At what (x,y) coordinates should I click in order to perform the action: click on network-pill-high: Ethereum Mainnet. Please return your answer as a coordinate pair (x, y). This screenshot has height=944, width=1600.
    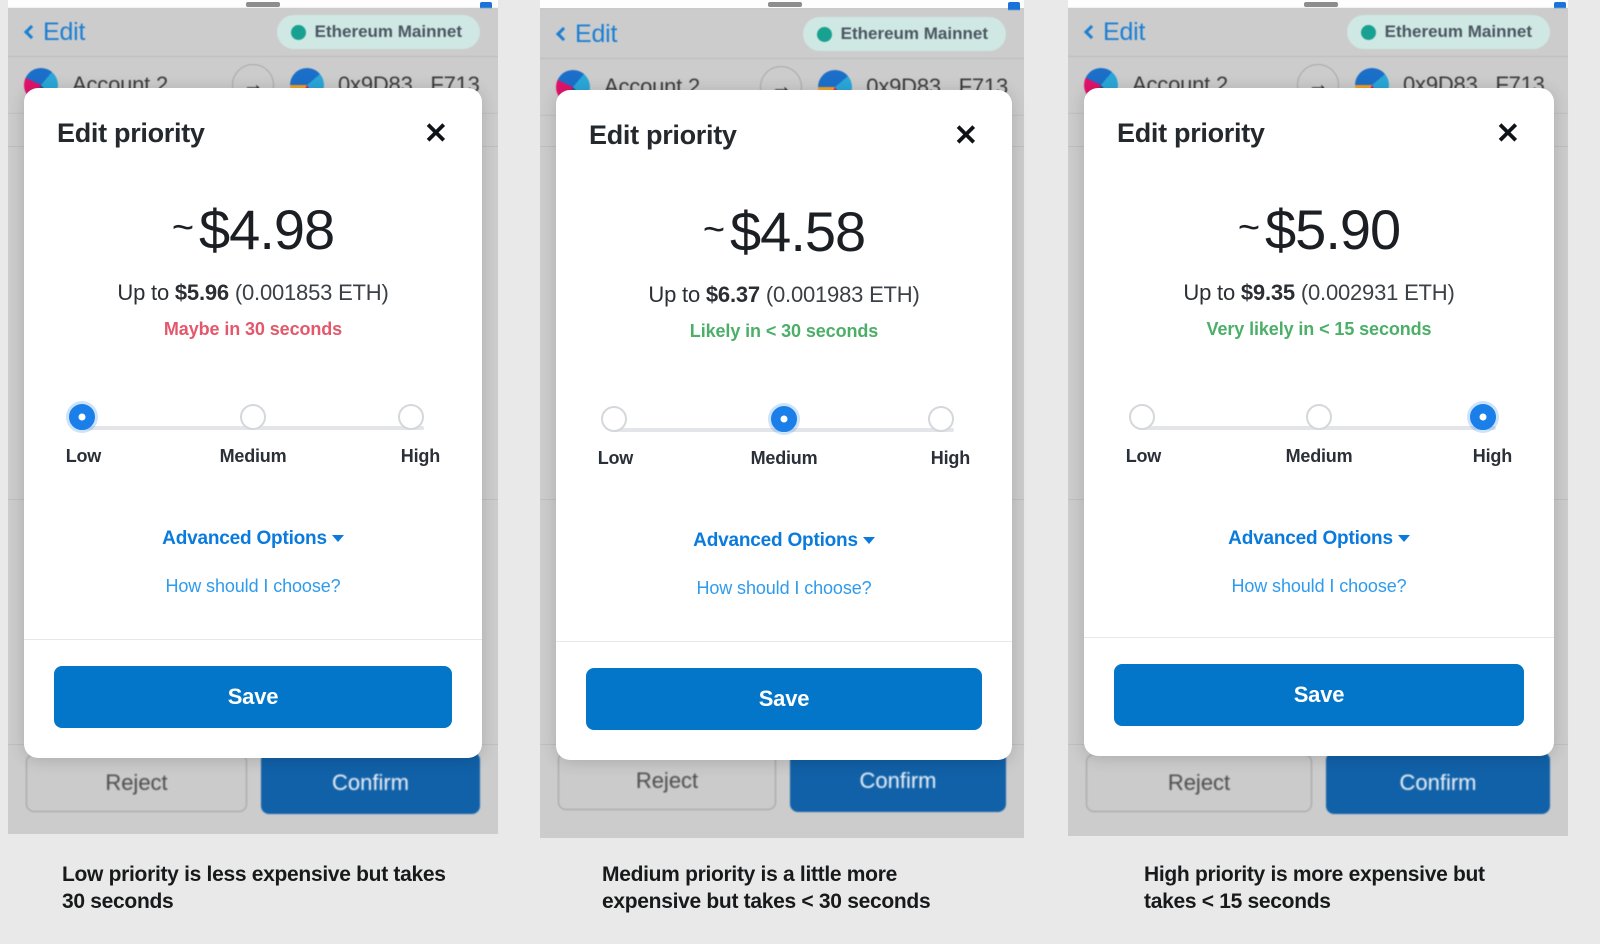
    Looking at the image, I should click on (1448, 32).